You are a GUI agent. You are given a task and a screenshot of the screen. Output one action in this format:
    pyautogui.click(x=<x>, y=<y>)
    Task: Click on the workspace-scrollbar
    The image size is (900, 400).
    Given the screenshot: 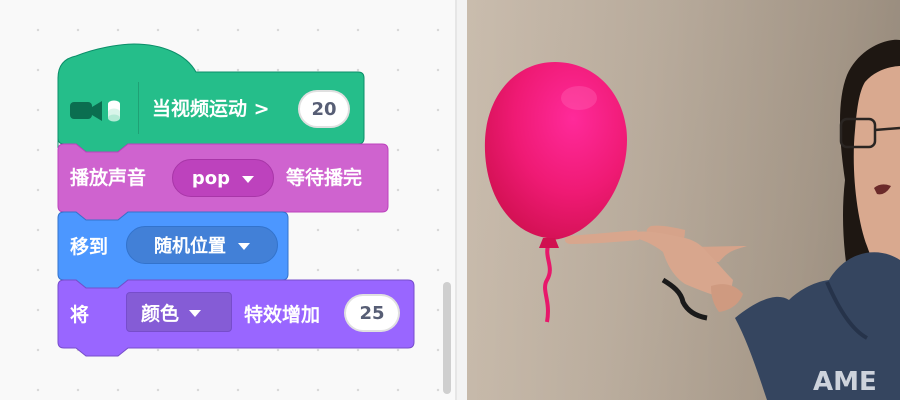 What is the action you would take?
    pyautogui.click(x=447, y=338)
    